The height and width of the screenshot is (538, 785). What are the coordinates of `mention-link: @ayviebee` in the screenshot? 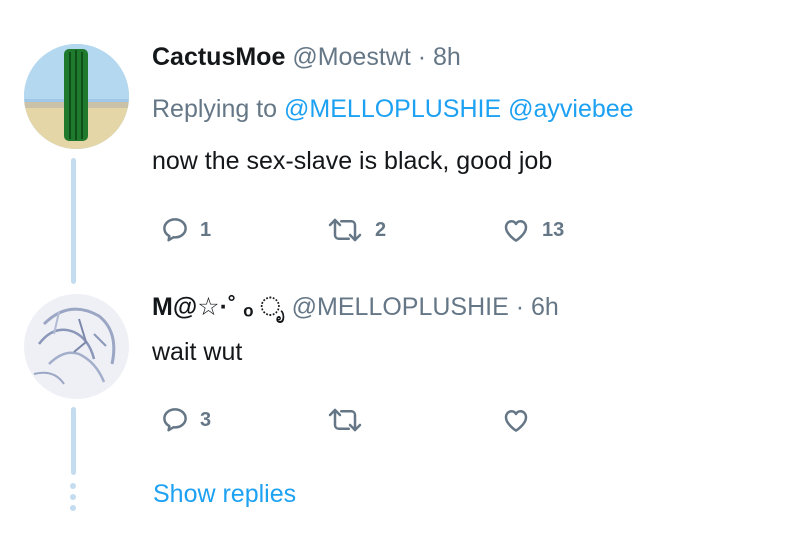 It's located at (570, 109).